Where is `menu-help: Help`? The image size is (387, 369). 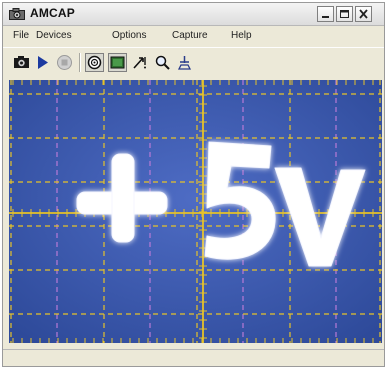 menu-help: Help is located at coordinates (241, 35).